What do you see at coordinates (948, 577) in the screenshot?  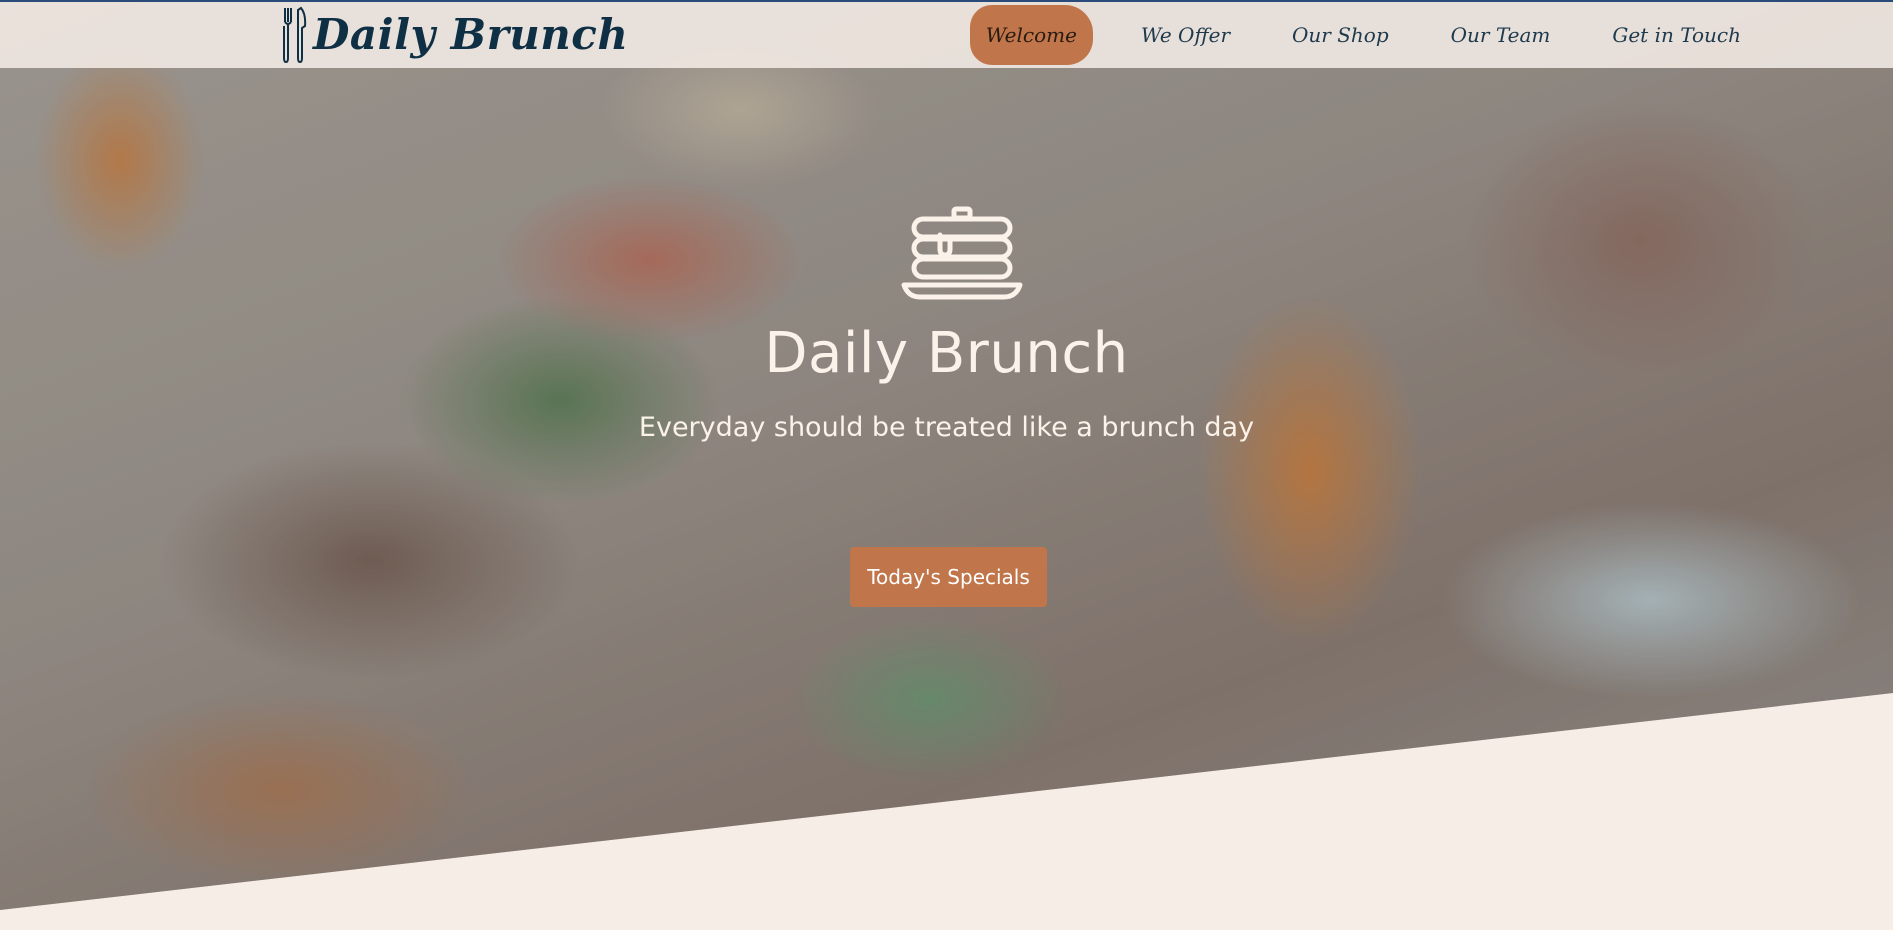 I see `todays-specials-button: Today's Specials` at bounding box center [948, 577].